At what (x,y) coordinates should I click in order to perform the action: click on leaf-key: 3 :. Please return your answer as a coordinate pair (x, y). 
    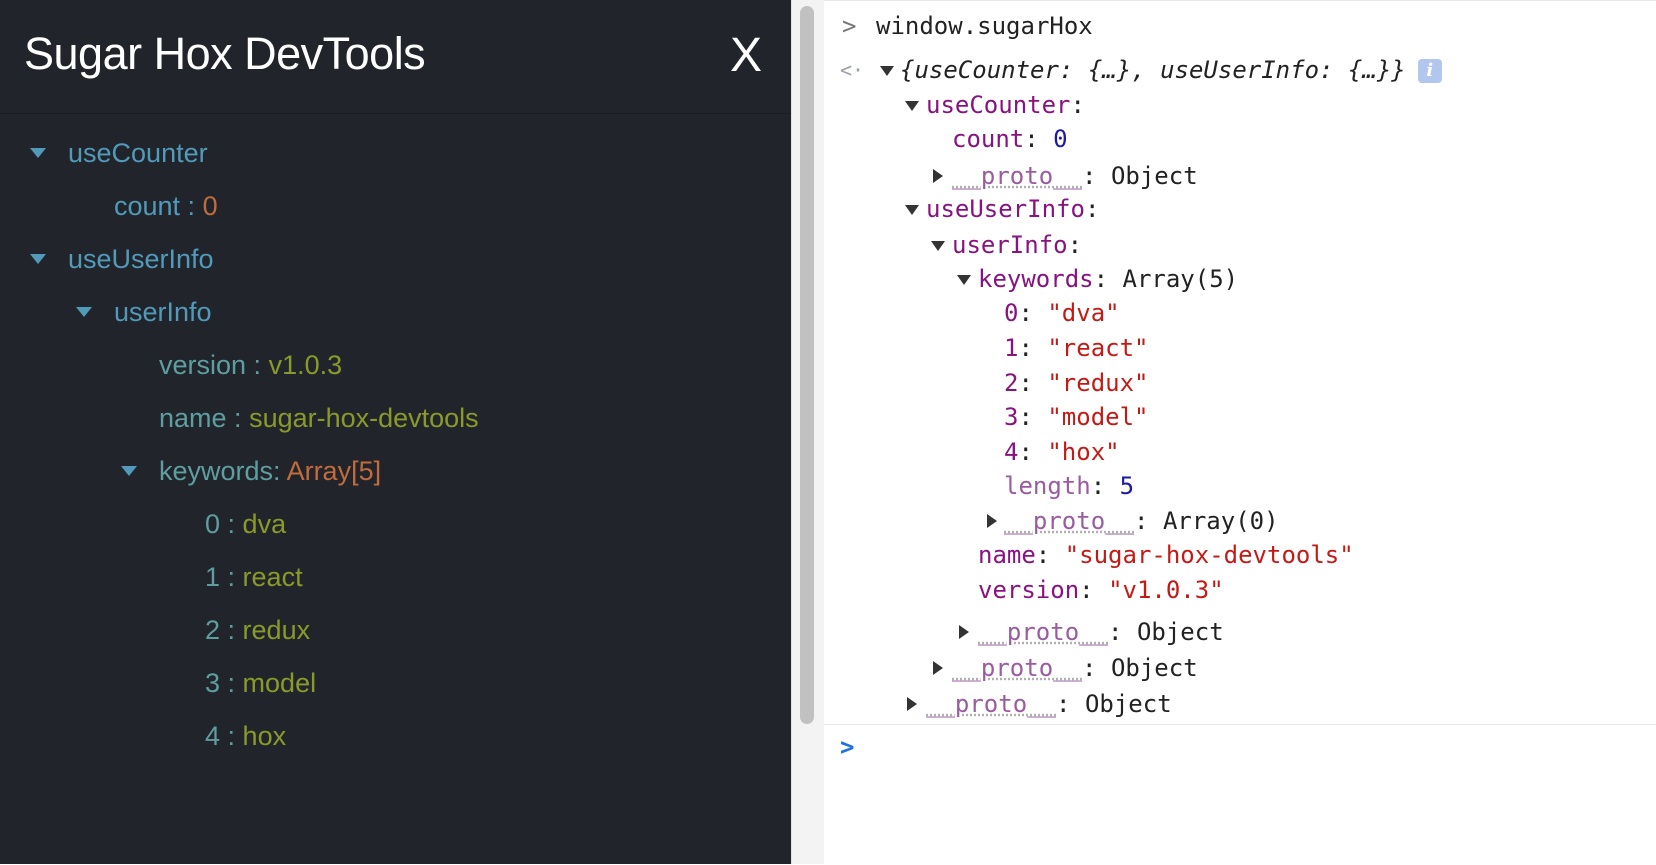
    Looking at the image, I should click on (220, 683).